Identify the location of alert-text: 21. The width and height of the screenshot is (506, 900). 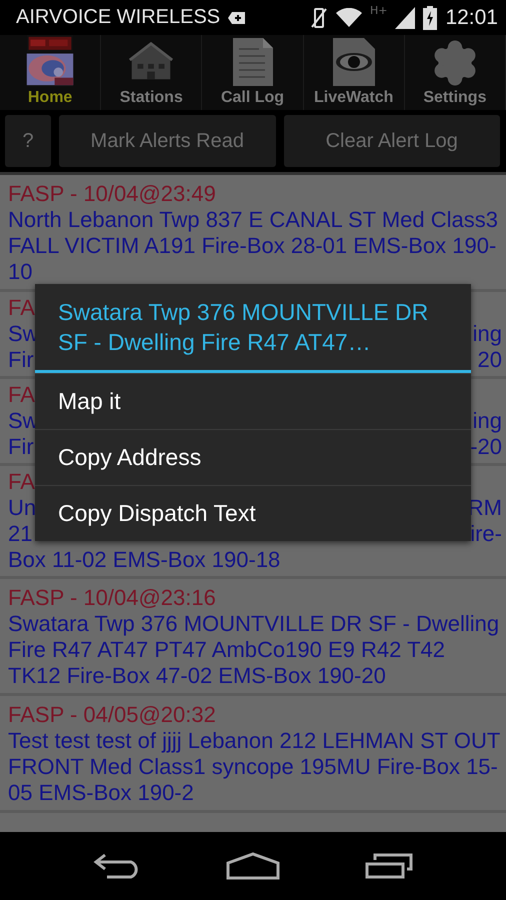
(20, 534).